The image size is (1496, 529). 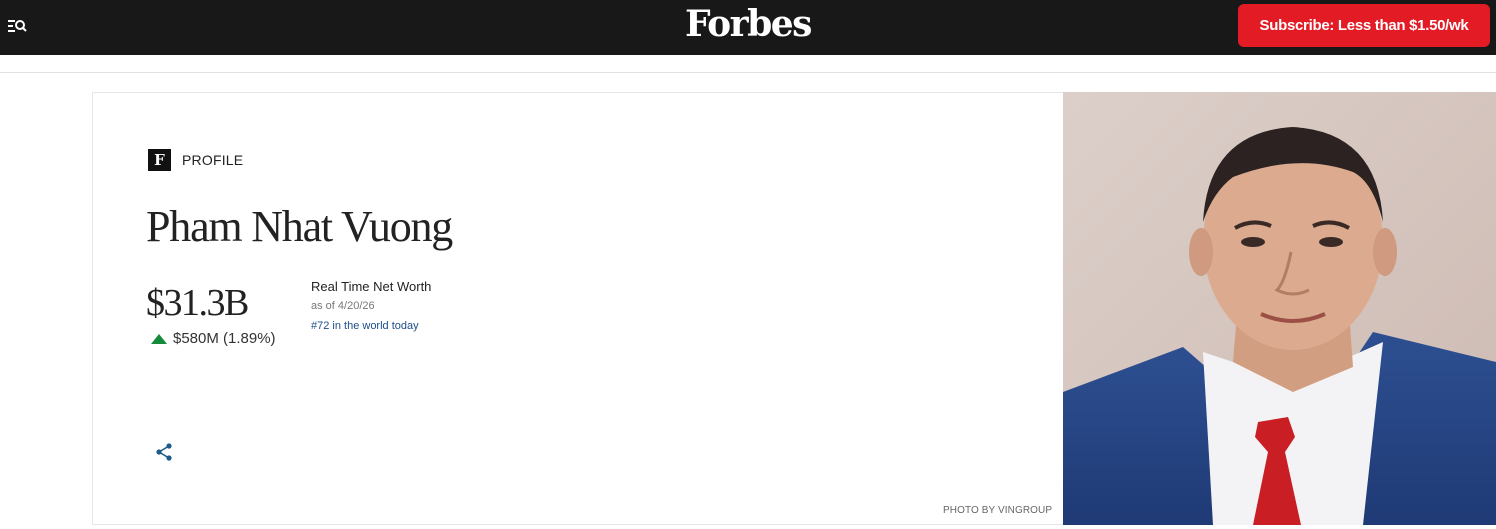 What do you see at coordinates (197, 303) in the screenshot?
I see `net-worth-value: $31.3B` at bounding box center [197, 303].